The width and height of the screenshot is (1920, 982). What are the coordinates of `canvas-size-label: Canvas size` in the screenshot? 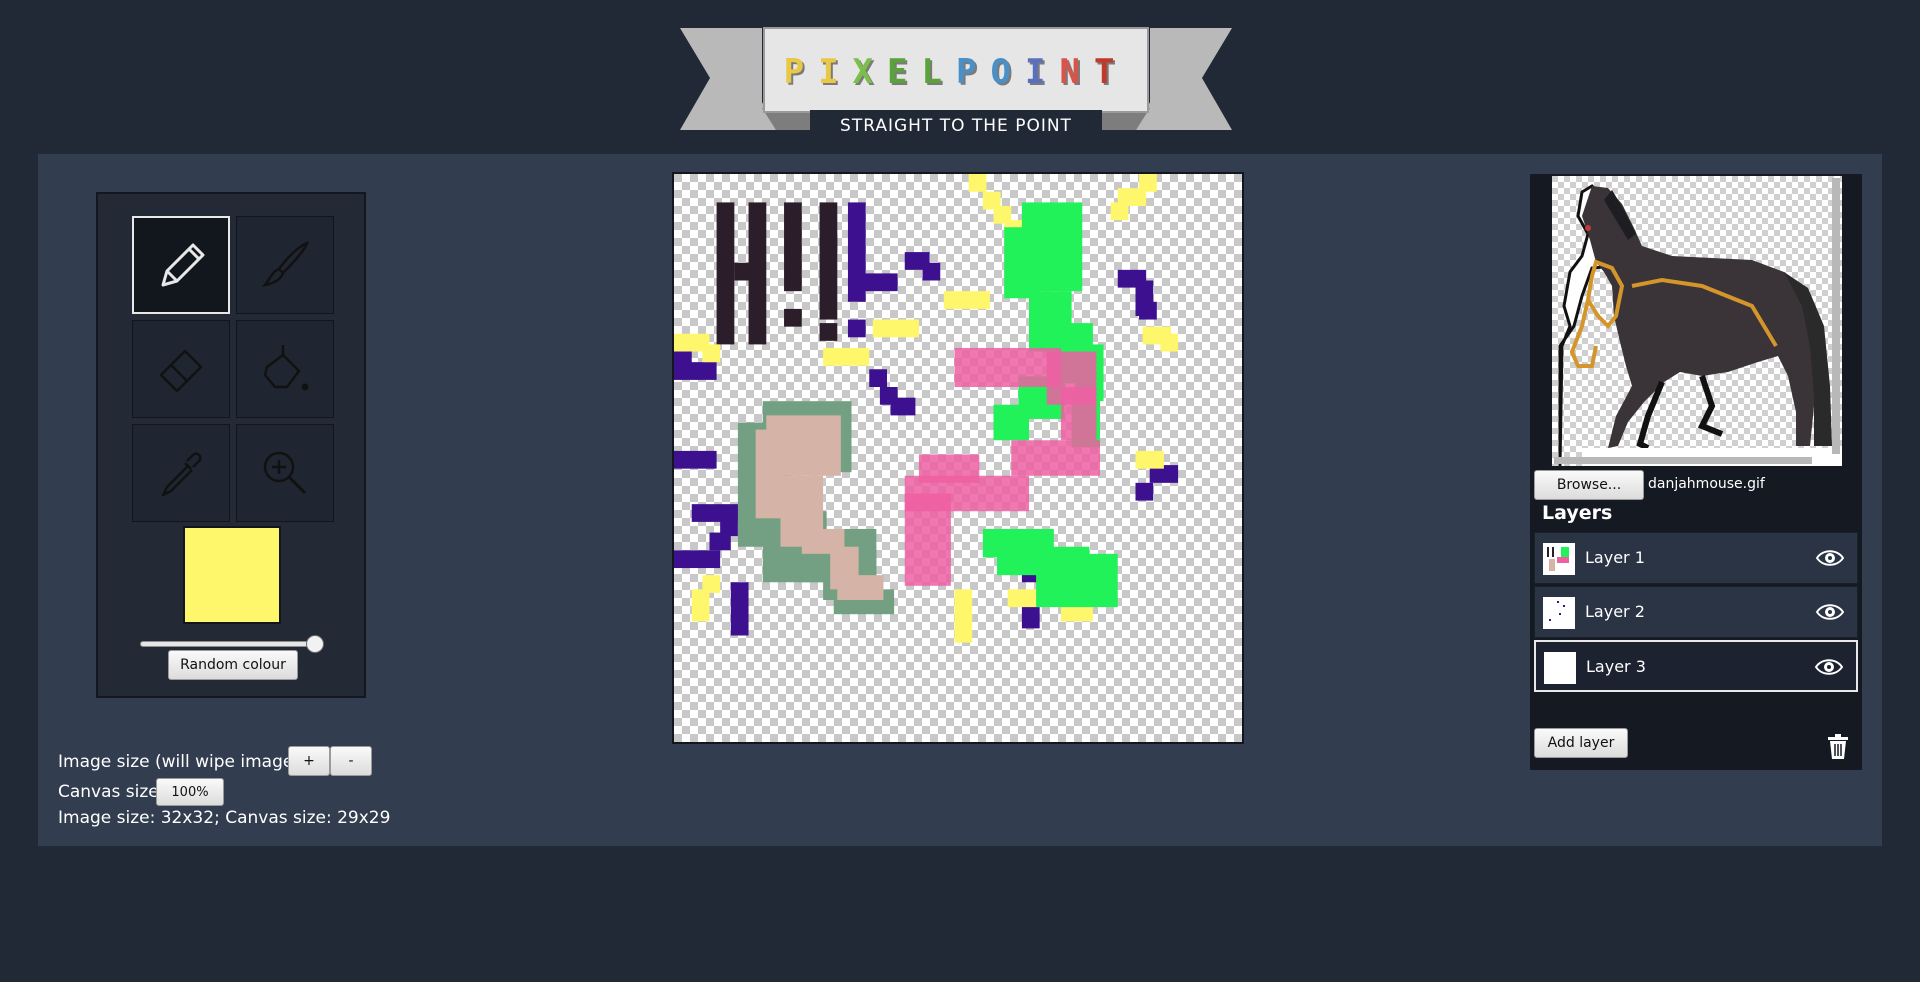 It's located at (108, 792).